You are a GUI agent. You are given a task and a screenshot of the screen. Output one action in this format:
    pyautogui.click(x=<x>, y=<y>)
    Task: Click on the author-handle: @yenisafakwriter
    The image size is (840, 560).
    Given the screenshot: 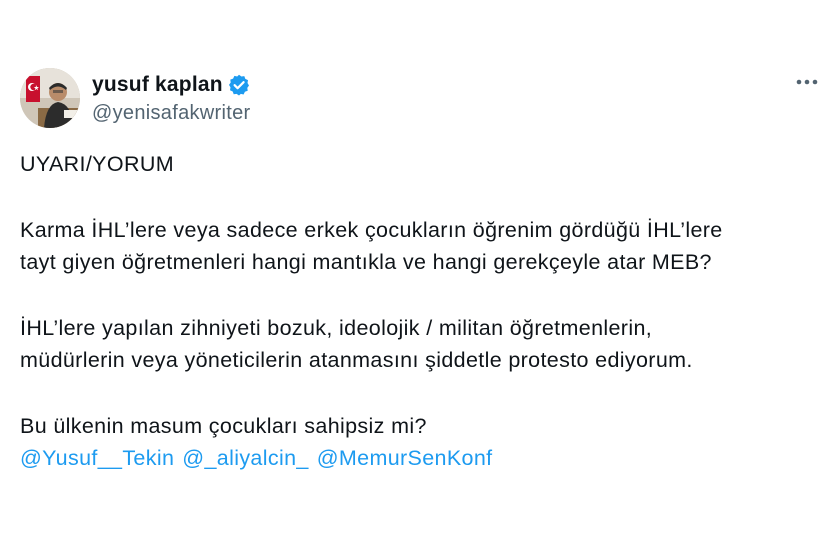 What is the action you would take?
    pyautogui.click(x=171, y=113)
    